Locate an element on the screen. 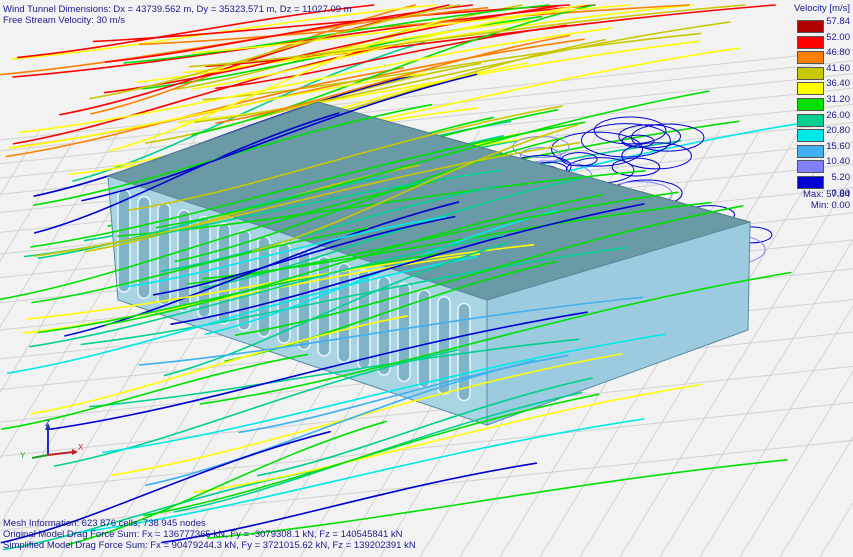  legend-label: 5.20 is located at coordinates (841, 177).